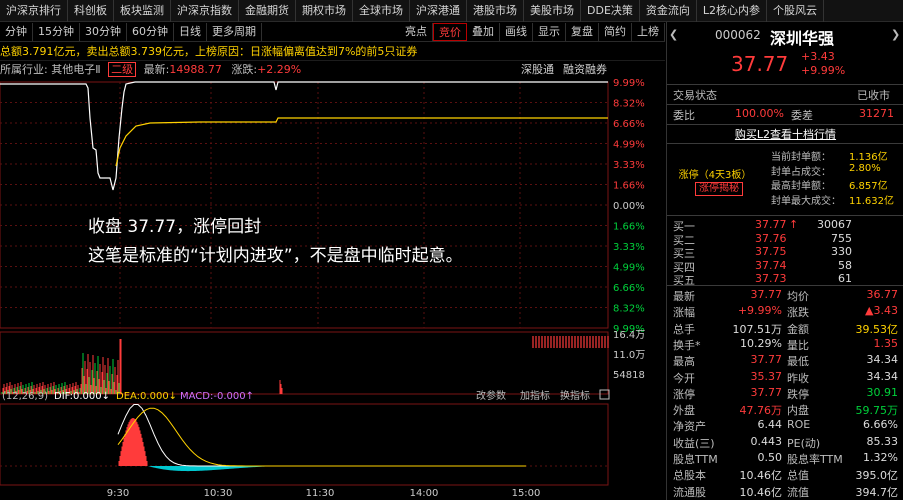 The height and width of the screenshot is (500, 903). I want to click on macd-button-2: 换指标, so click(575, 395).